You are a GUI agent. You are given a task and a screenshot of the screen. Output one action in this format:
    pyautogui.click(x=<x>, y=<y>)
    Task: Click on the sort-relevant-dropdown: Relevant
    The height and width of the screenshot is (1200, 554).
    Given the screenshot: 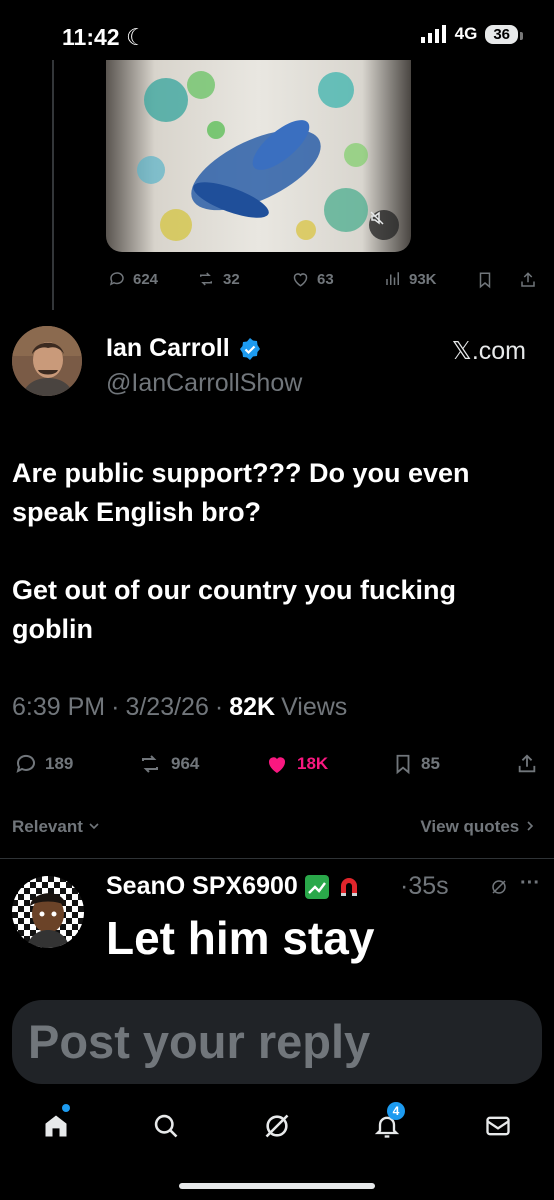 What is the action you would take?
    pyautogui.click(x=56, y=827)
    